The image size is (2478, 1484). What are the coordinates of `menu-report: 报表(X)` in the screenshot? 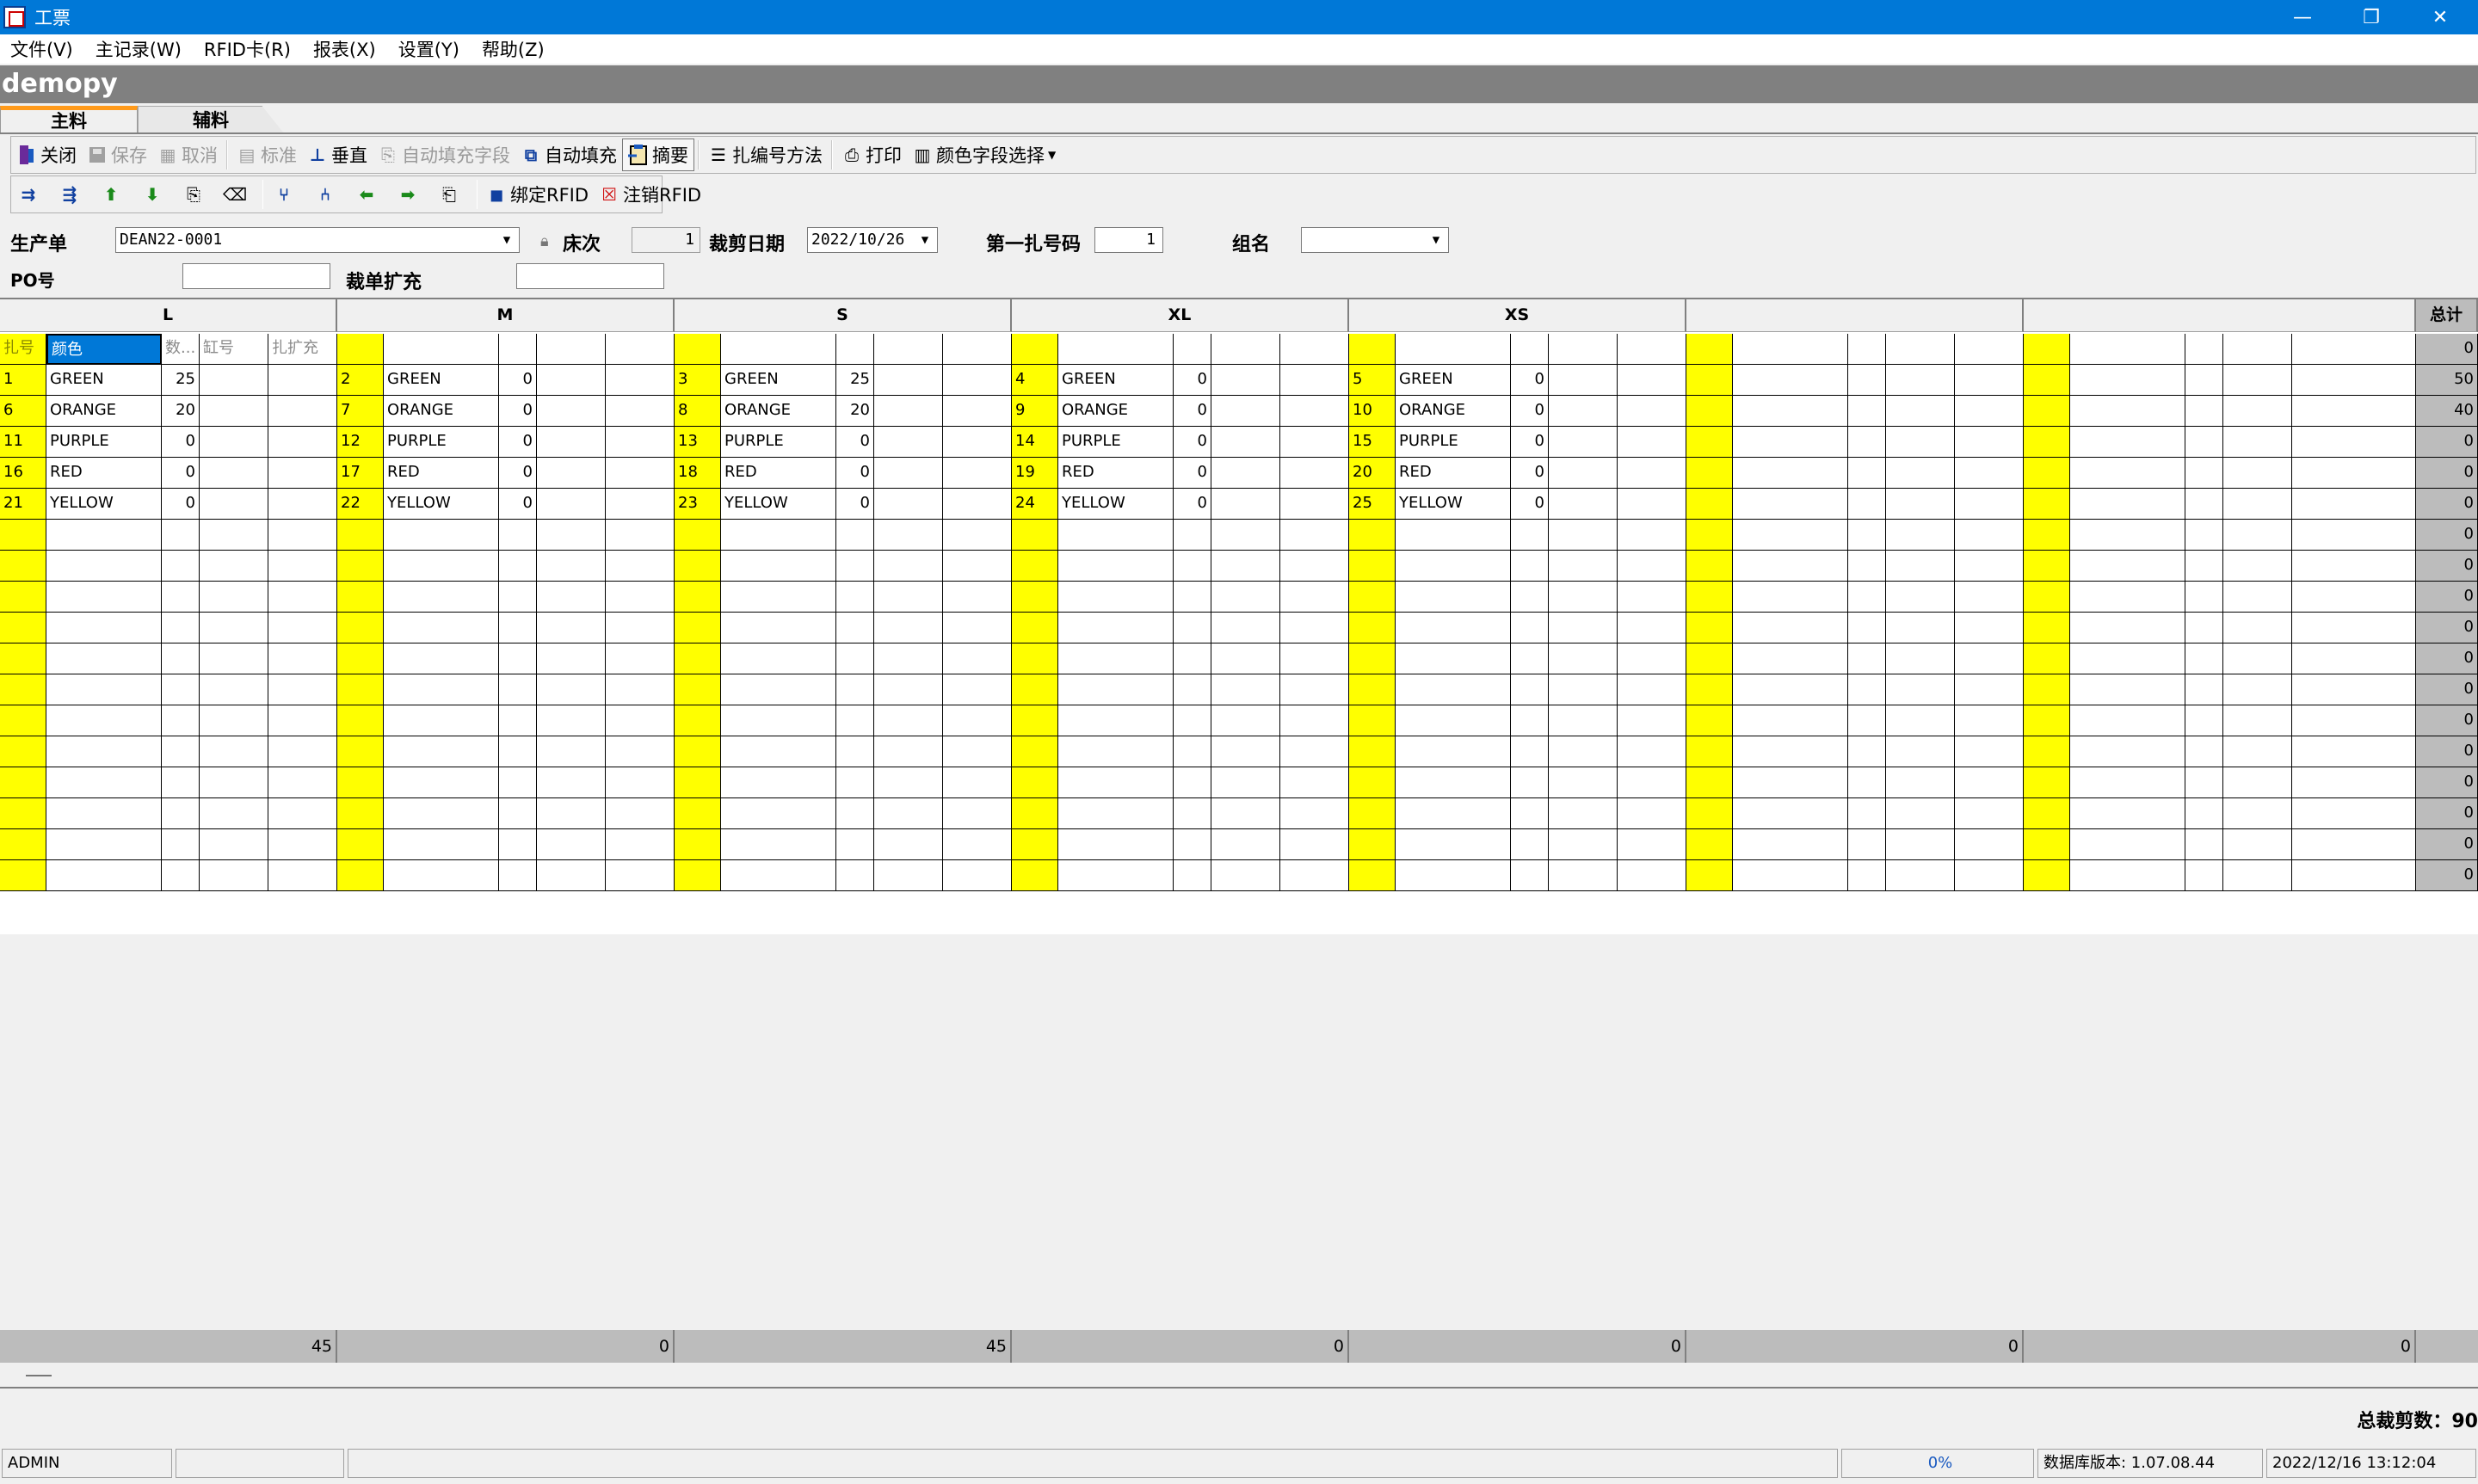 It's located at (344, 49).